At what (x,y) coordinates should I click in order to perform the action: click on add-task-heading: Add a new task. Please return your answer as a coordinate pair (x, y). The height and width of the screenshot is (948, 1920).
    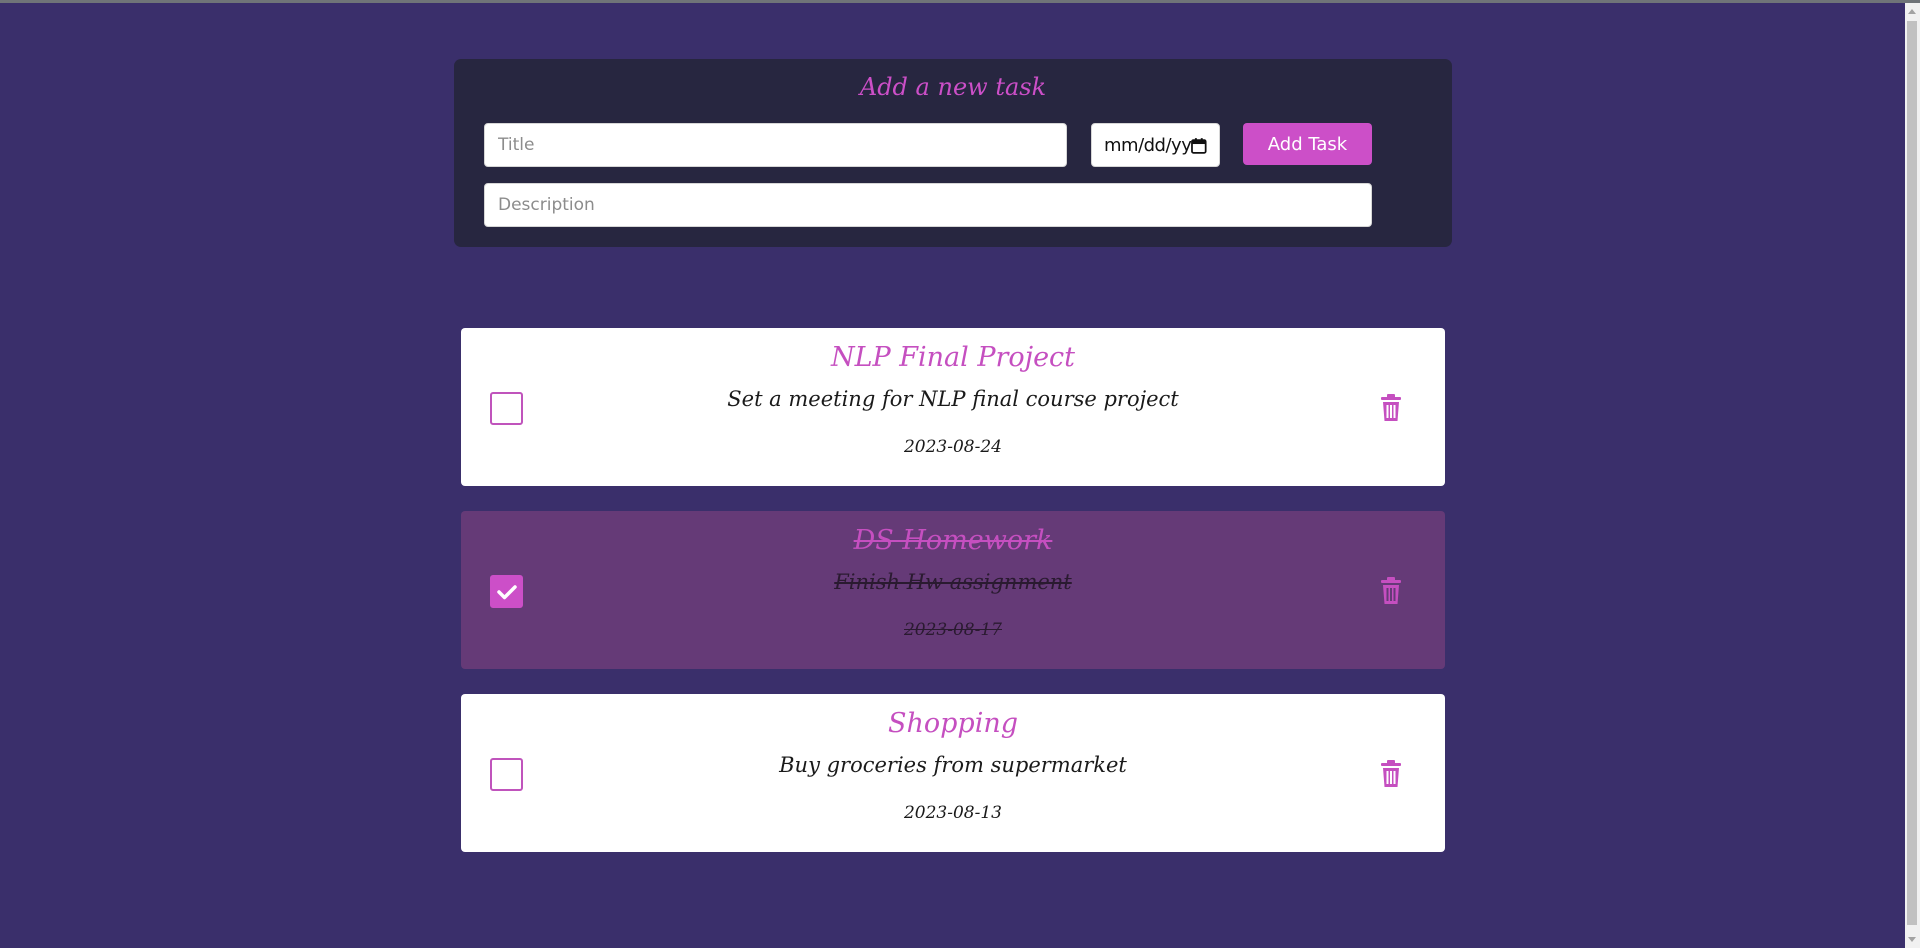
    Looking at the image, I should click on (953, 87).